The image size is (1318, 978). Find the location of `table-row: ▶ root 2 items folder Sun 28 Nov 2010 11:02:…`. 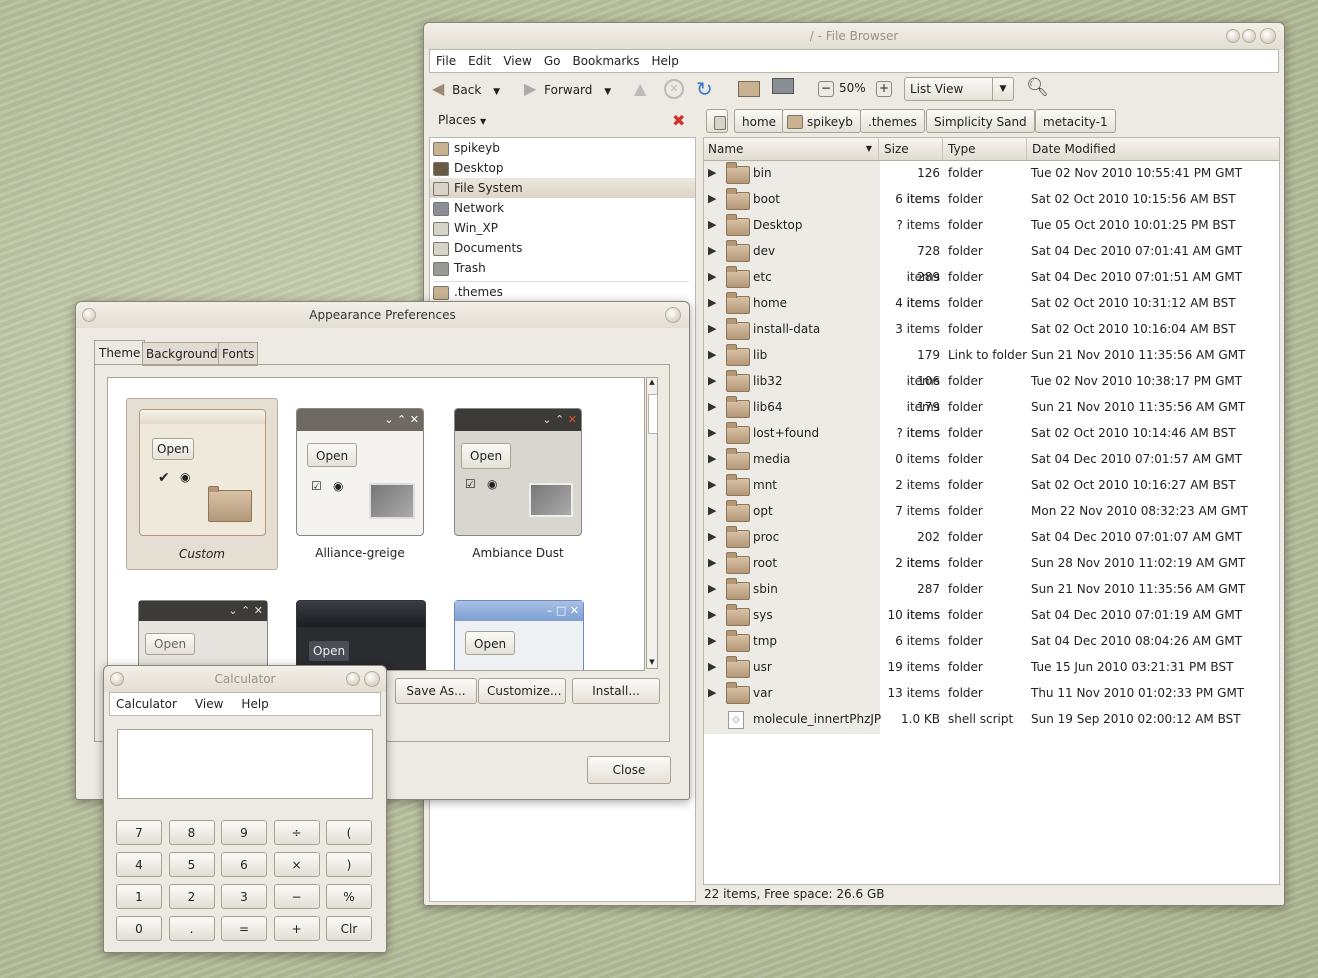

table-row: ▶ root 2 items folder Sun 28 Nov 2010 11:02:… is located at coordinates (991, 563).